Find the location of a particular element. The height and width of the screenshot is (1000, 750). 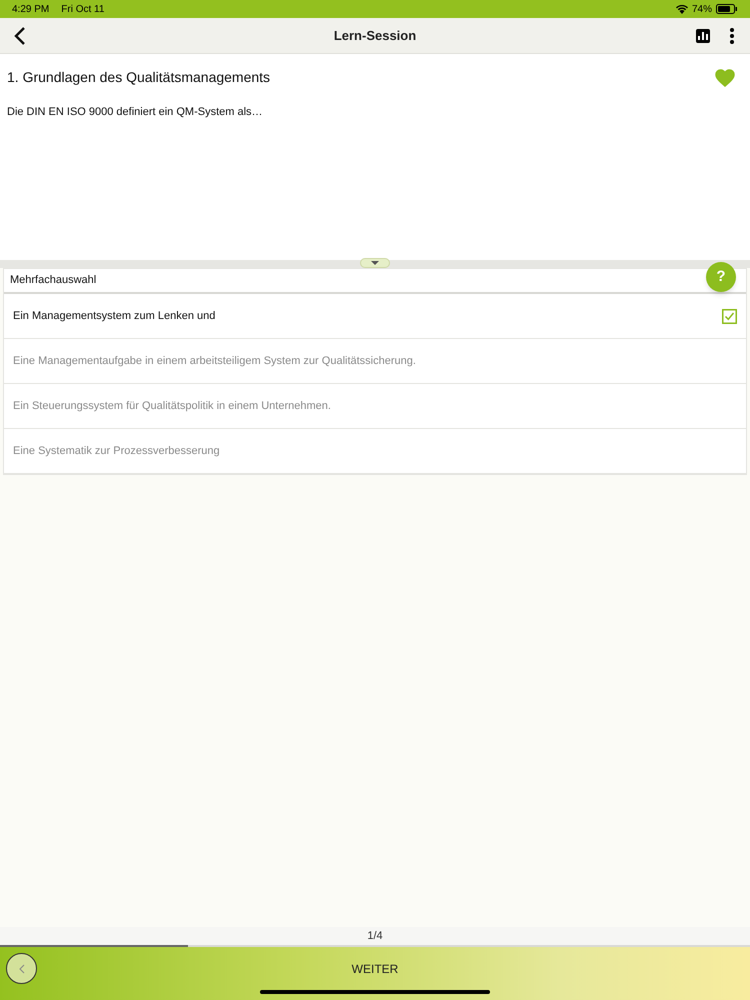

answer-text: Eine Managementaufgabe in einem arbeitsteiligem System zur Qualitätssicherung. is located at coordinates (214, 361).